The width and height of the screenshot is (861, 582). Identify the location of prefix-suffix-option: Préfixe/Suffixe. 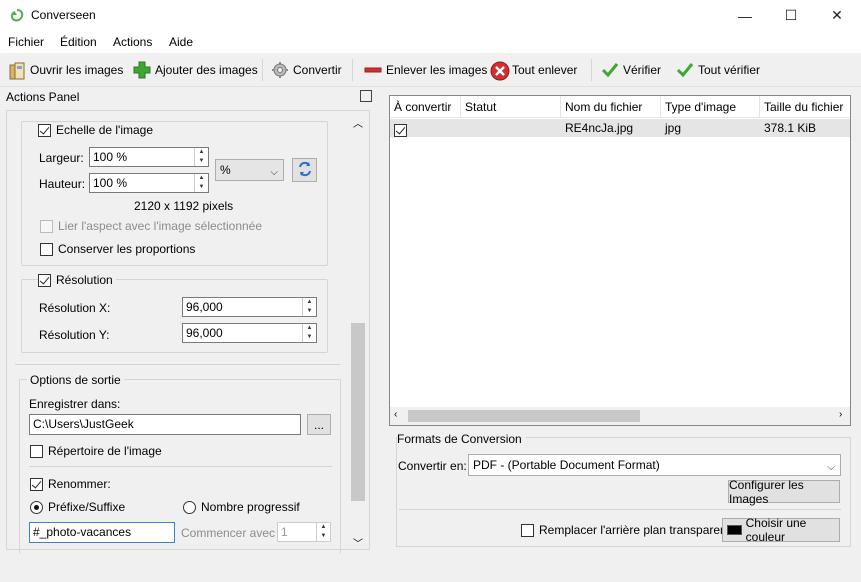
(77, 507).